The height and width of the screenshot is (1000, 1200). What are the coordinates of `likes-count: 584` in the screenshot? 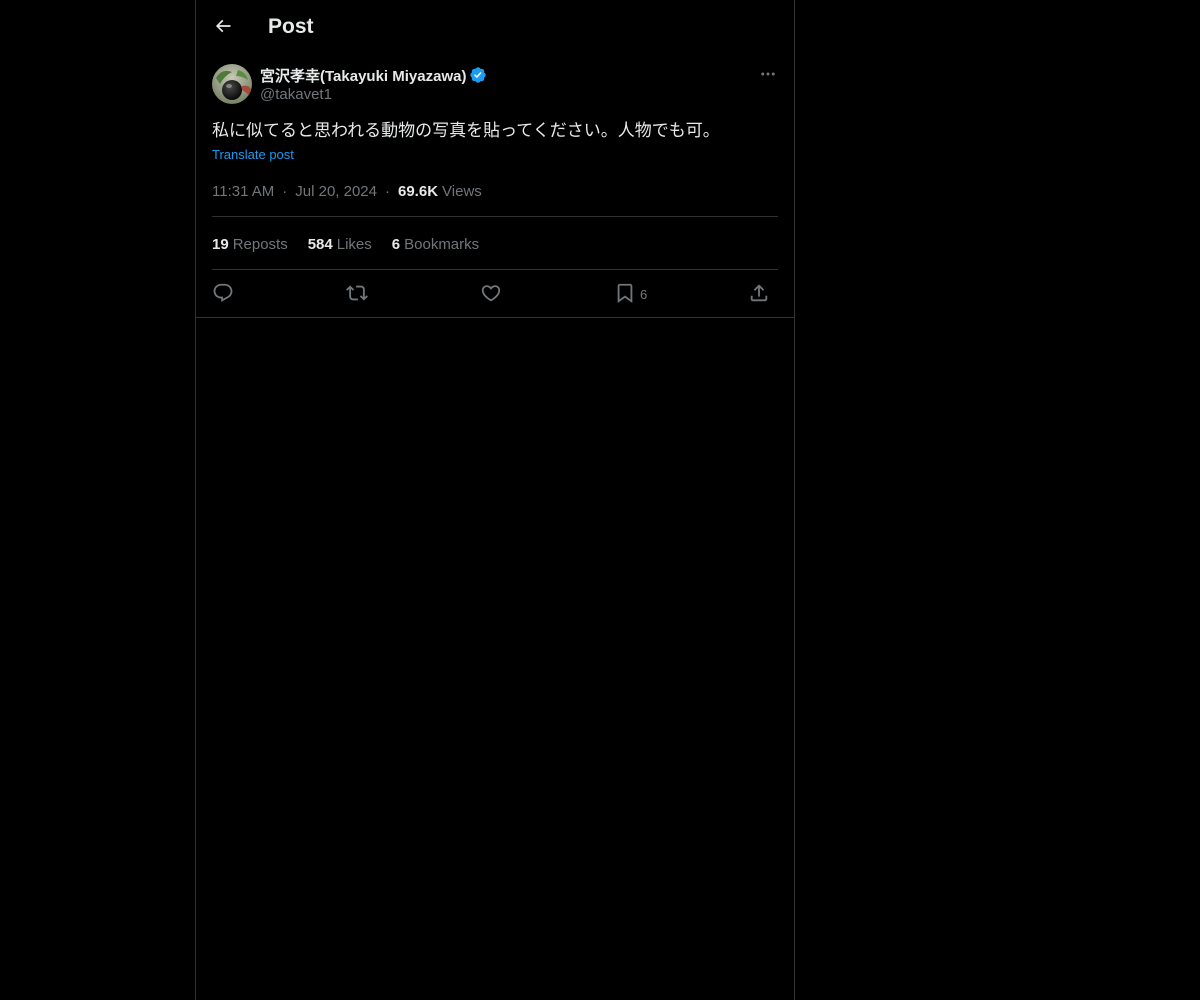 It's located at (320, 244).